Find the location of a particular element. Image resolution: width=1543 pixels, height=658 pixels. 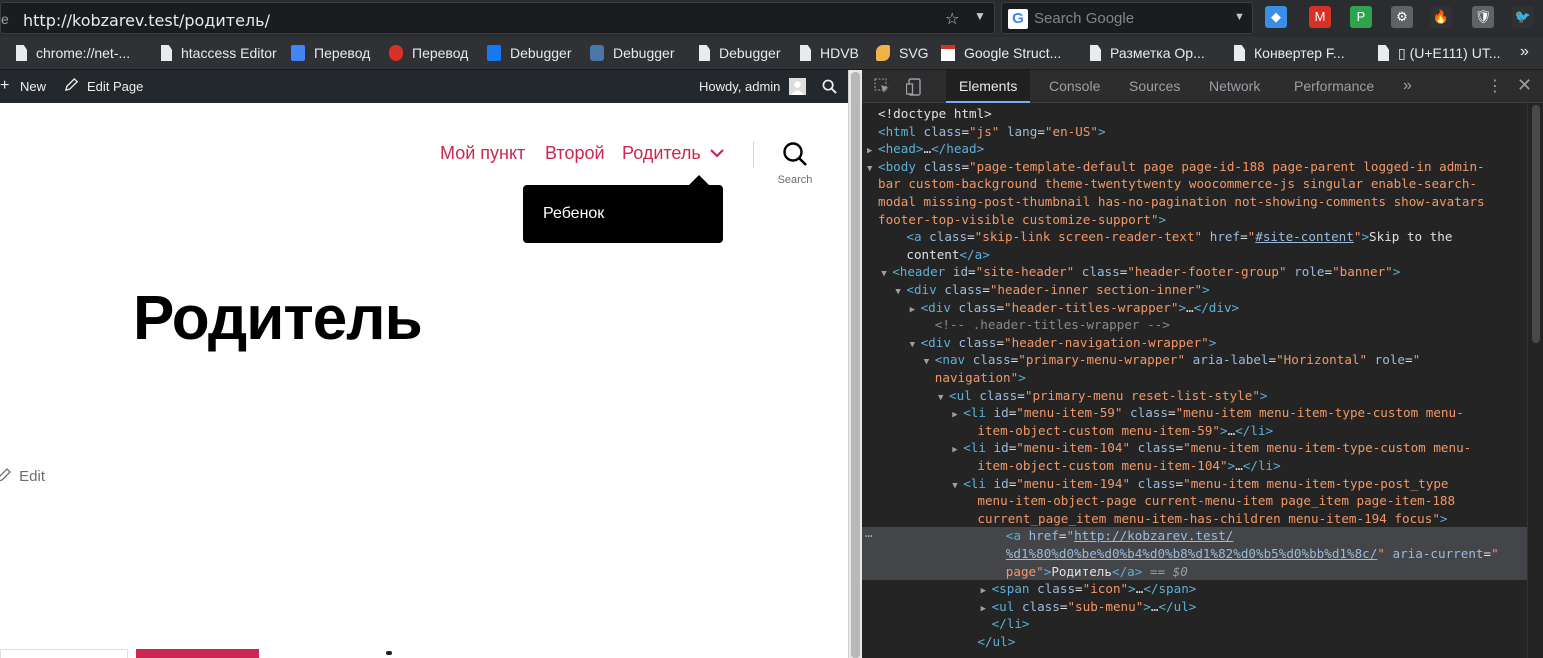

chevron-down-icon is located at coordinates (717, 154).